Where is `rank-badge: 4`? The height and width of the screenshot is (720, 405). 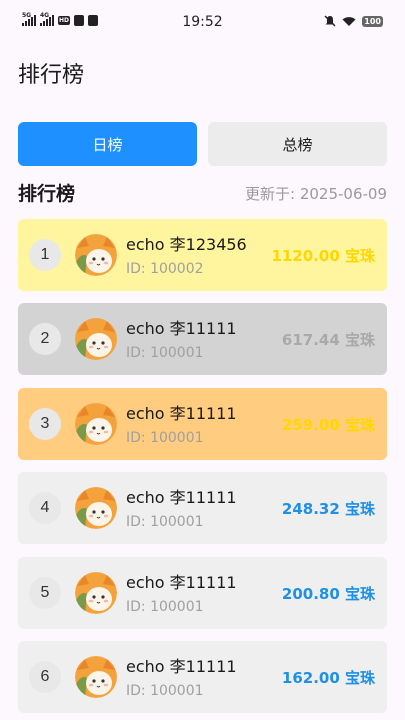 rank-badge: 4 is located at coordinates (45, 508).